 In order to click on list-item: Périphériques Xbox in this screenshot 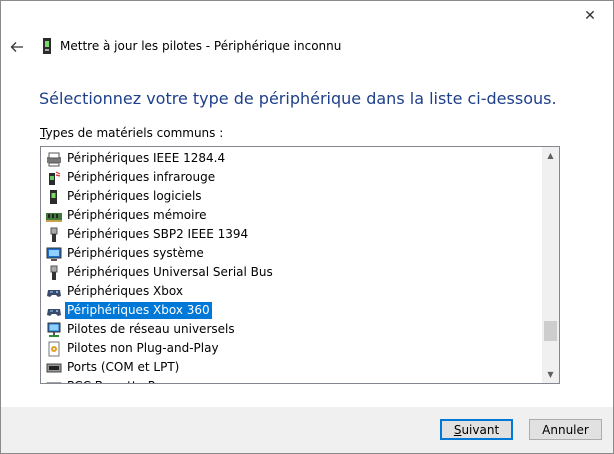, I will do `click(291, 291)`.